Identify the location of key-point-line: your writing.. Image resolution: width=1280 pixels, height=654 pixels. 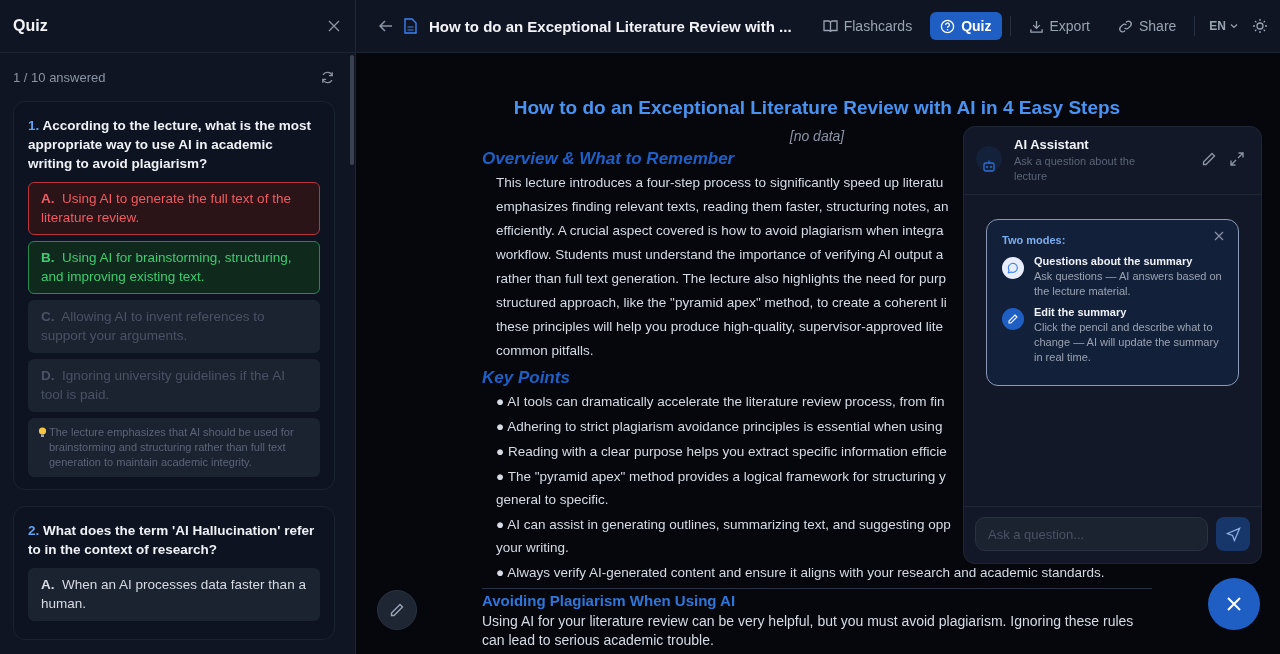
(532, 548).